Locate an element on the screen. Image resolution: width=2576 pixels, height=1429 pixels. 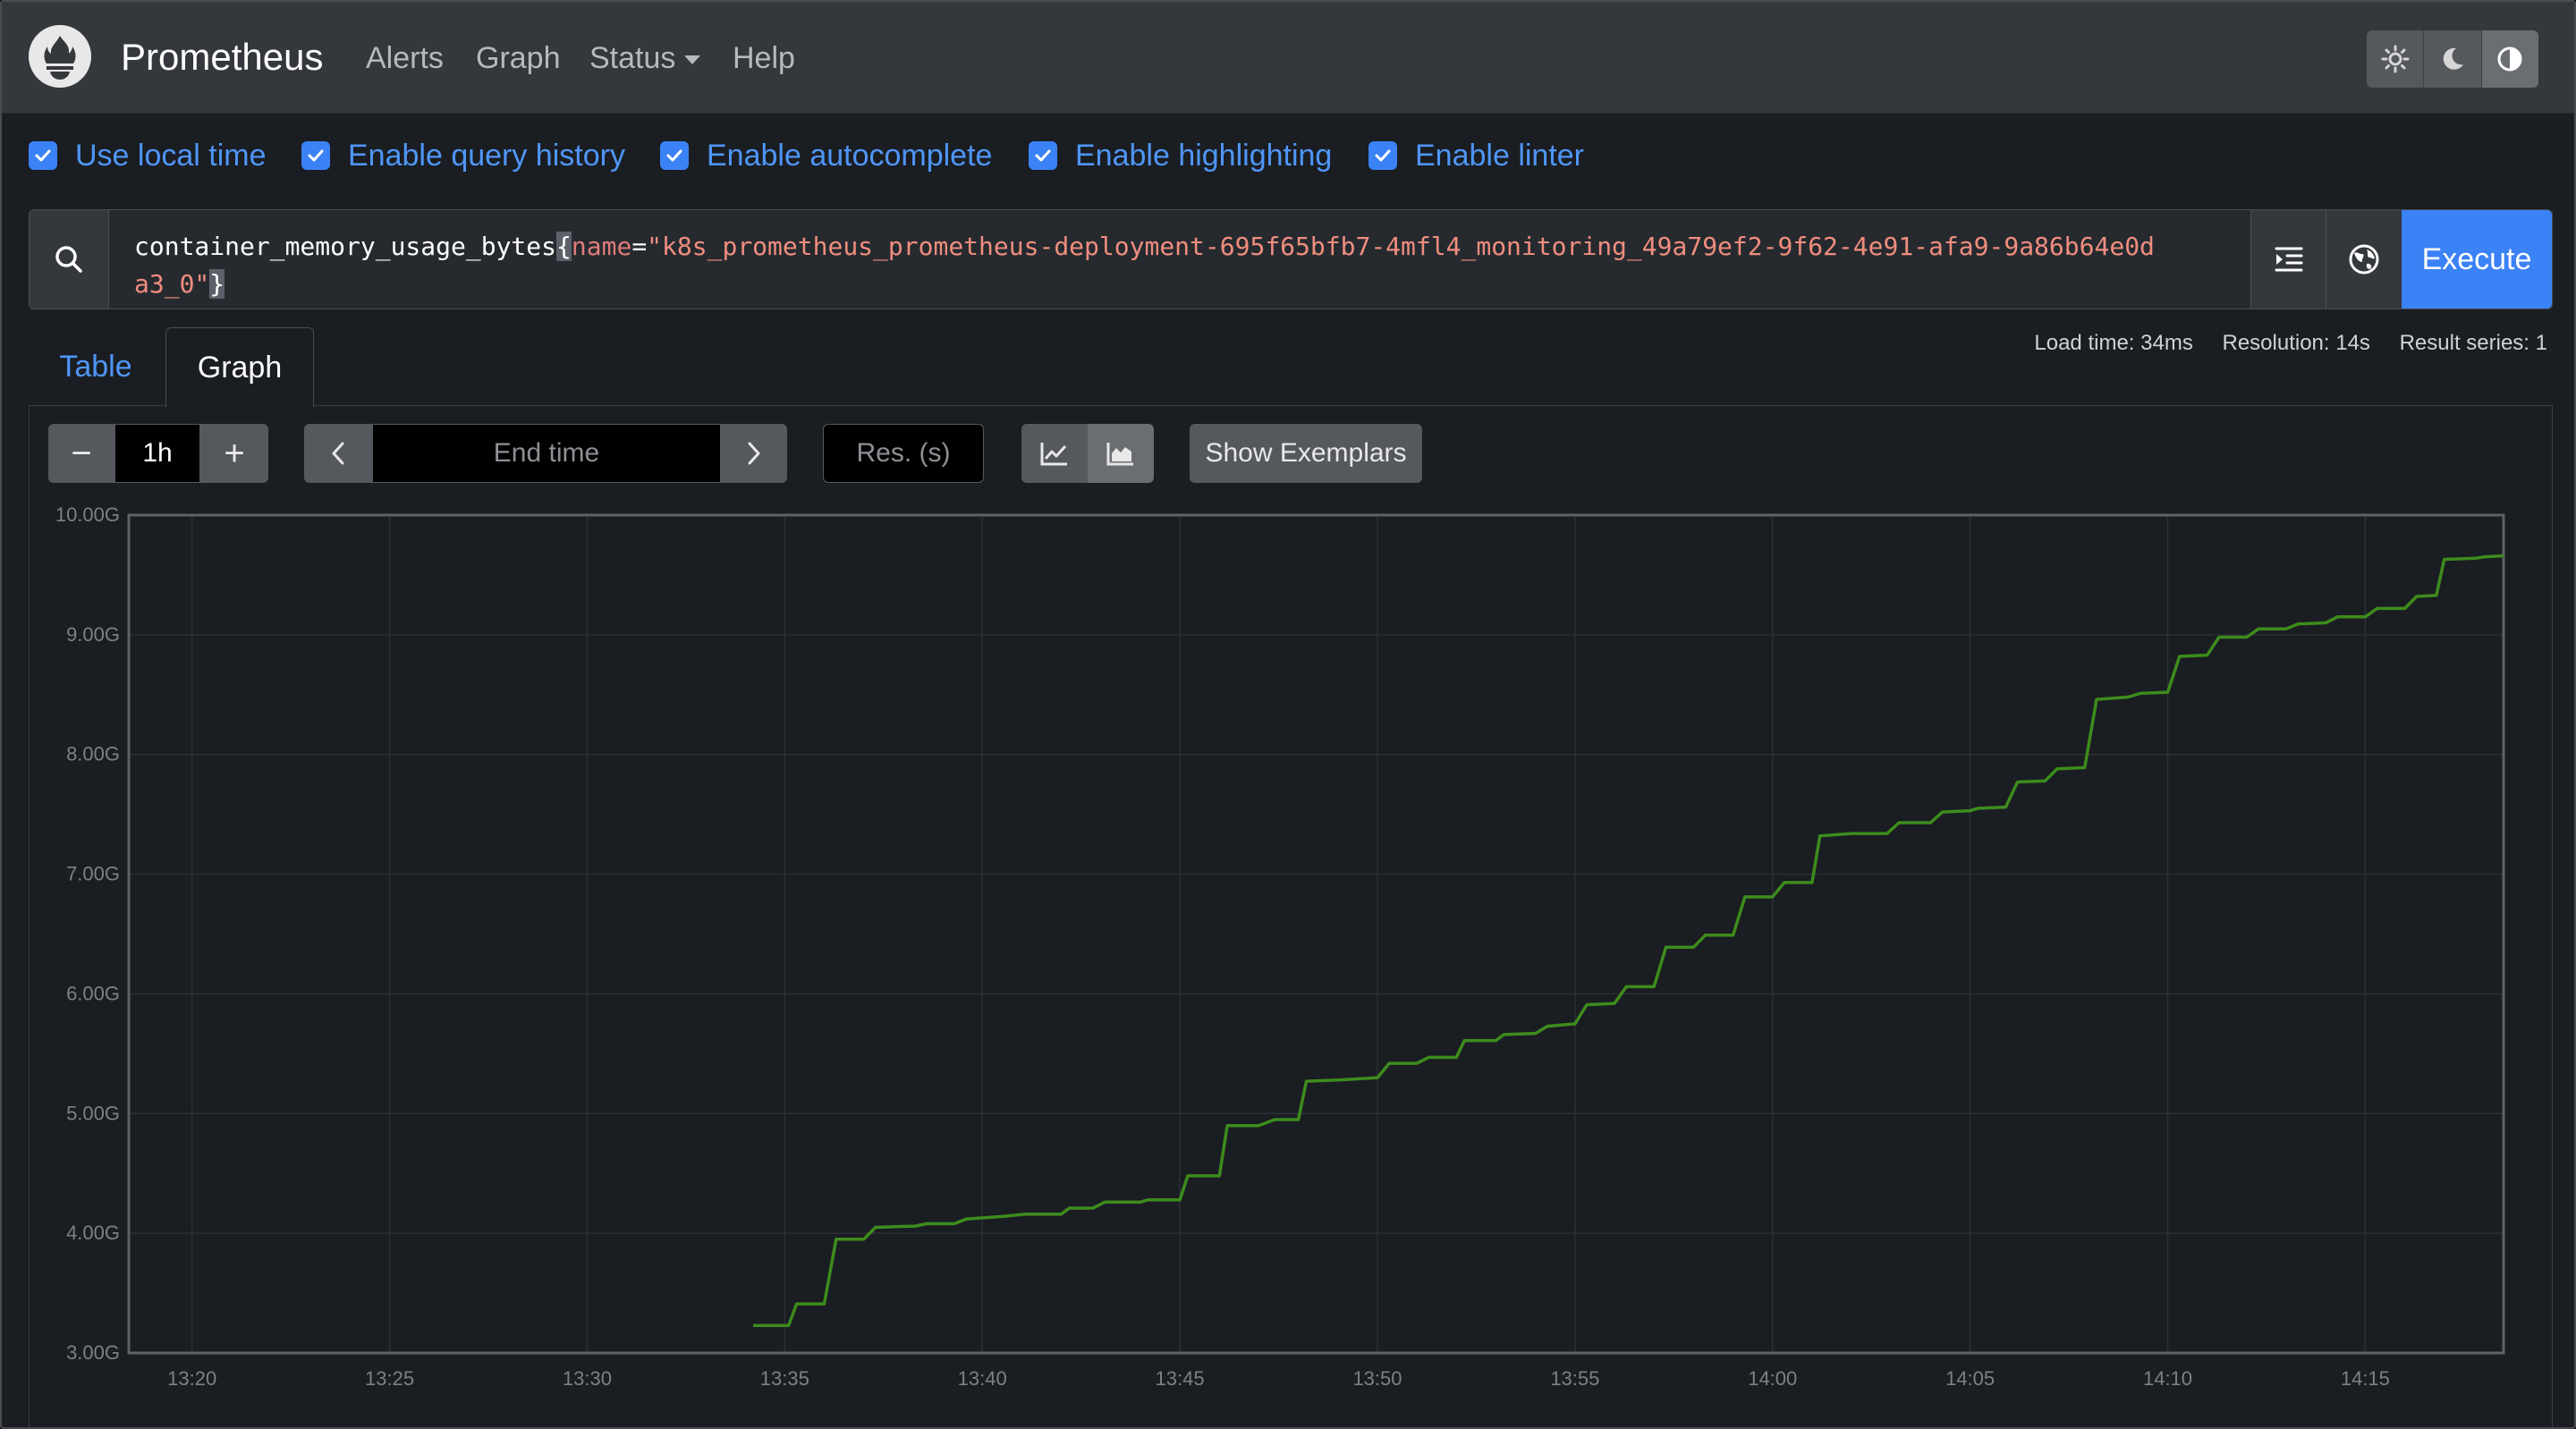
area-chart-icon is located at coordinates (1119, 454).